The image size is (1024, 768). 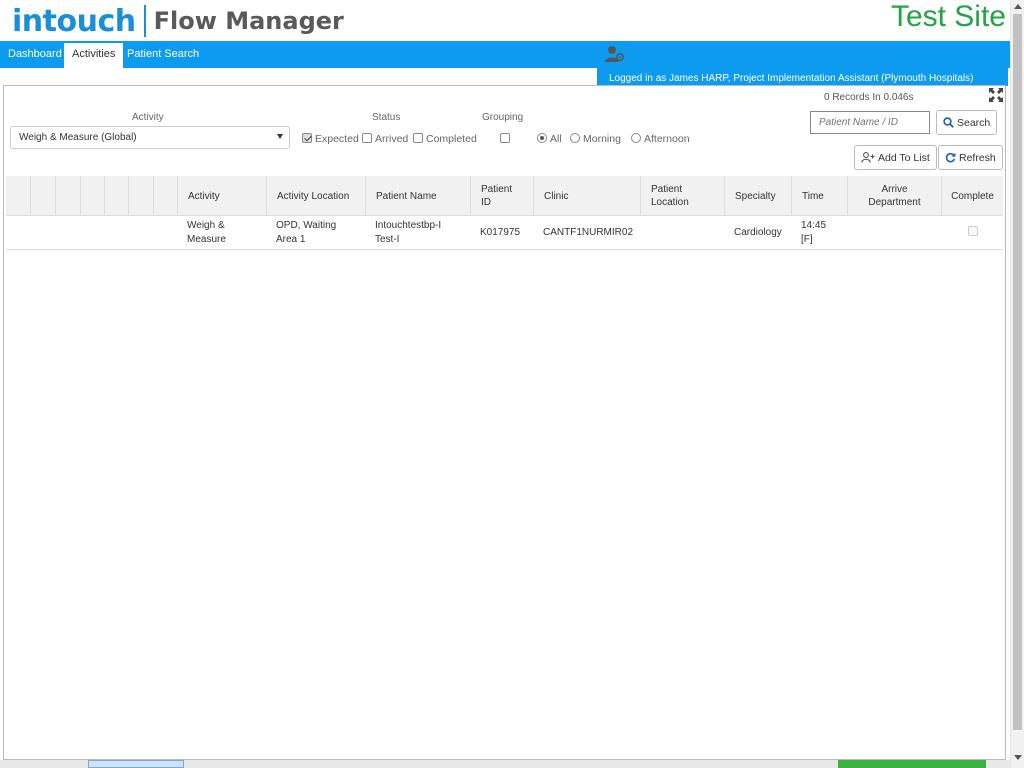 What do you see at coordinates (973, 231) in the screenshot?
I see `complete-checkbox` at bounding box center [973, 231].